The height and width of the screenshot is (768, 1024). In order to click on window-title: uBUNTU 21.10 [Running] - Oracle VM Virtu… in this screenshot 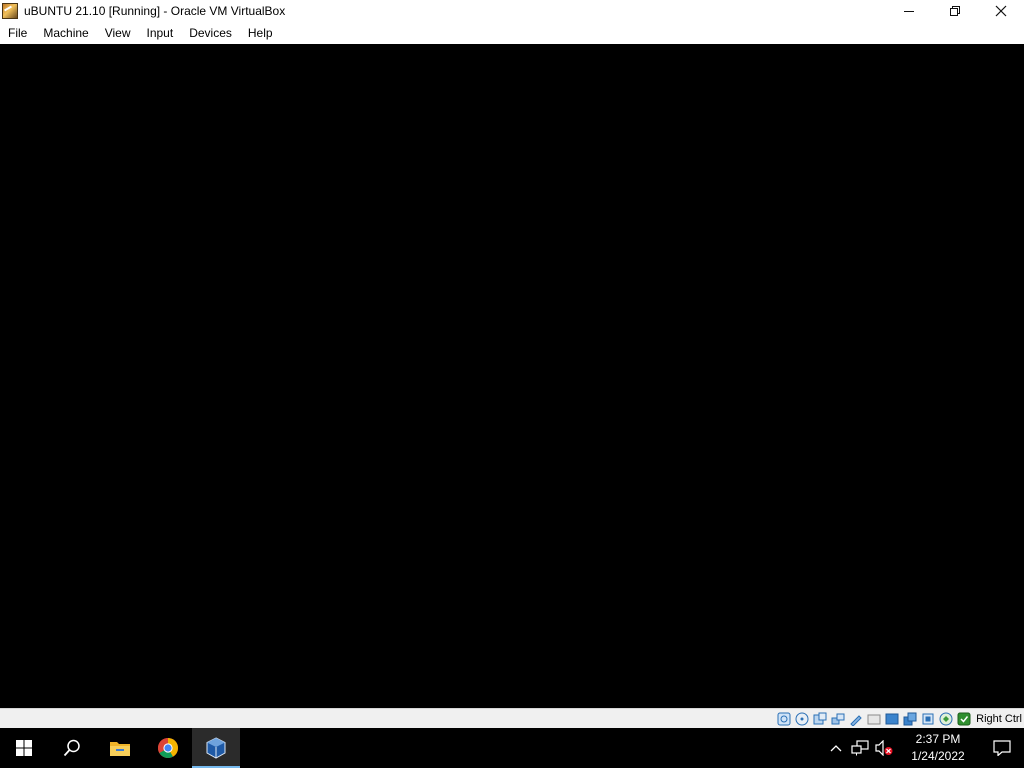, I will do `click(155, 11)`.